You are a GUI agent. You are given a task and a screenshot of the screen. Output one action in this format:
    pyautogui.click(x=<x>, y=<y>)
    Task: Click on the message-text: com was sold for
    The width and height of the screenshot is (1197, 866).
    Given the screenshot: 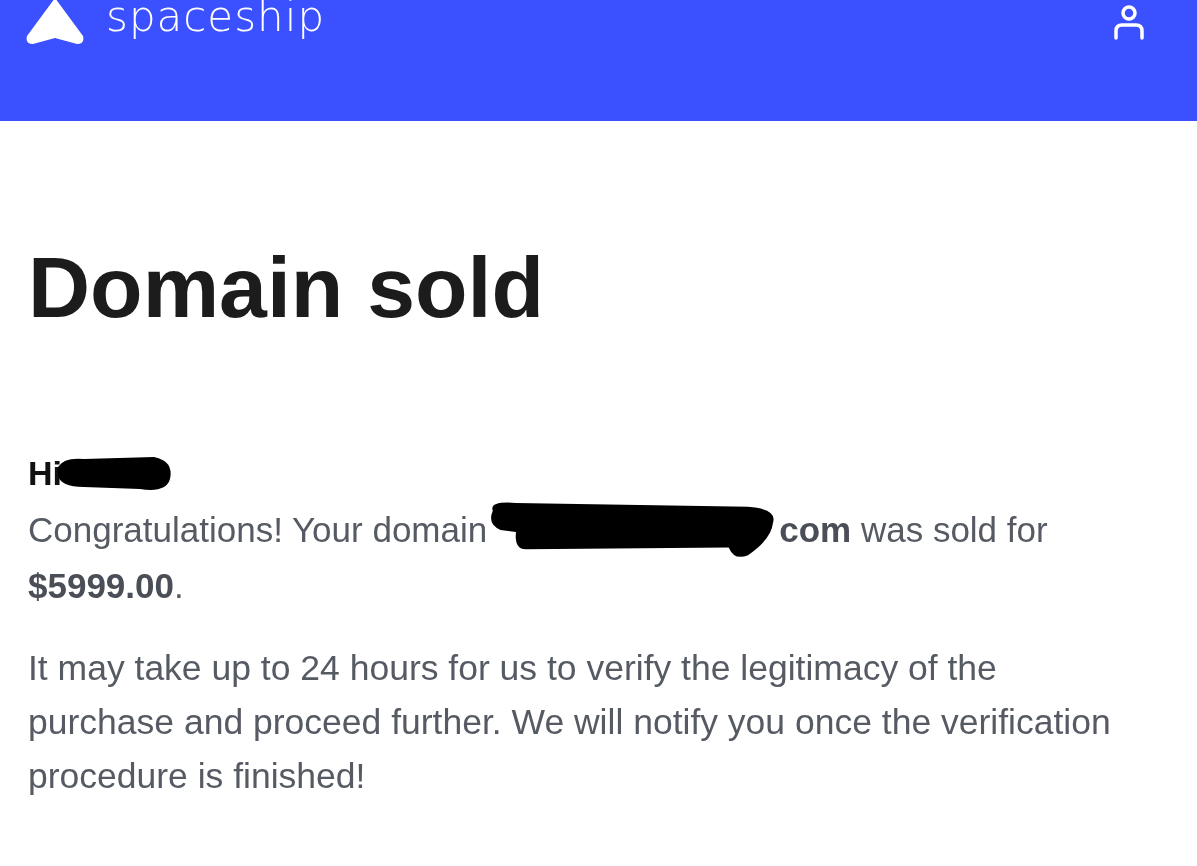 What is the action you would take?
    pyautogui.click(x=913, y=530)
    